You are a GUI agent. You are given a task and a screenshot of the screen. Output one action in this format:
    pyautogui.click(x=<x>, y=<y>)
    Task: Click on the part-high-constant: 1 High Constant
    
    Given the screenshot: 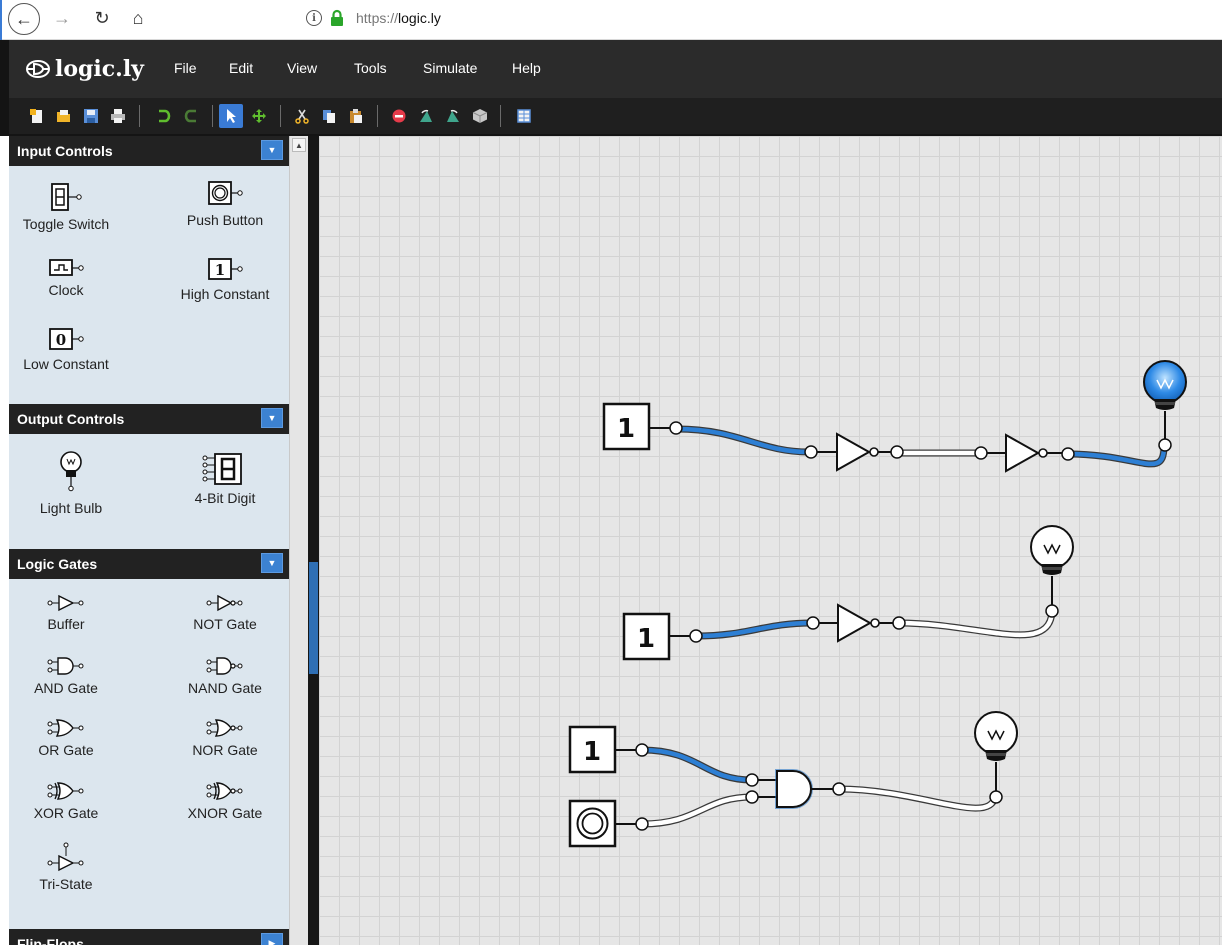 What is the action you would take?
    pyautogui.click(x=225, y=280)
    